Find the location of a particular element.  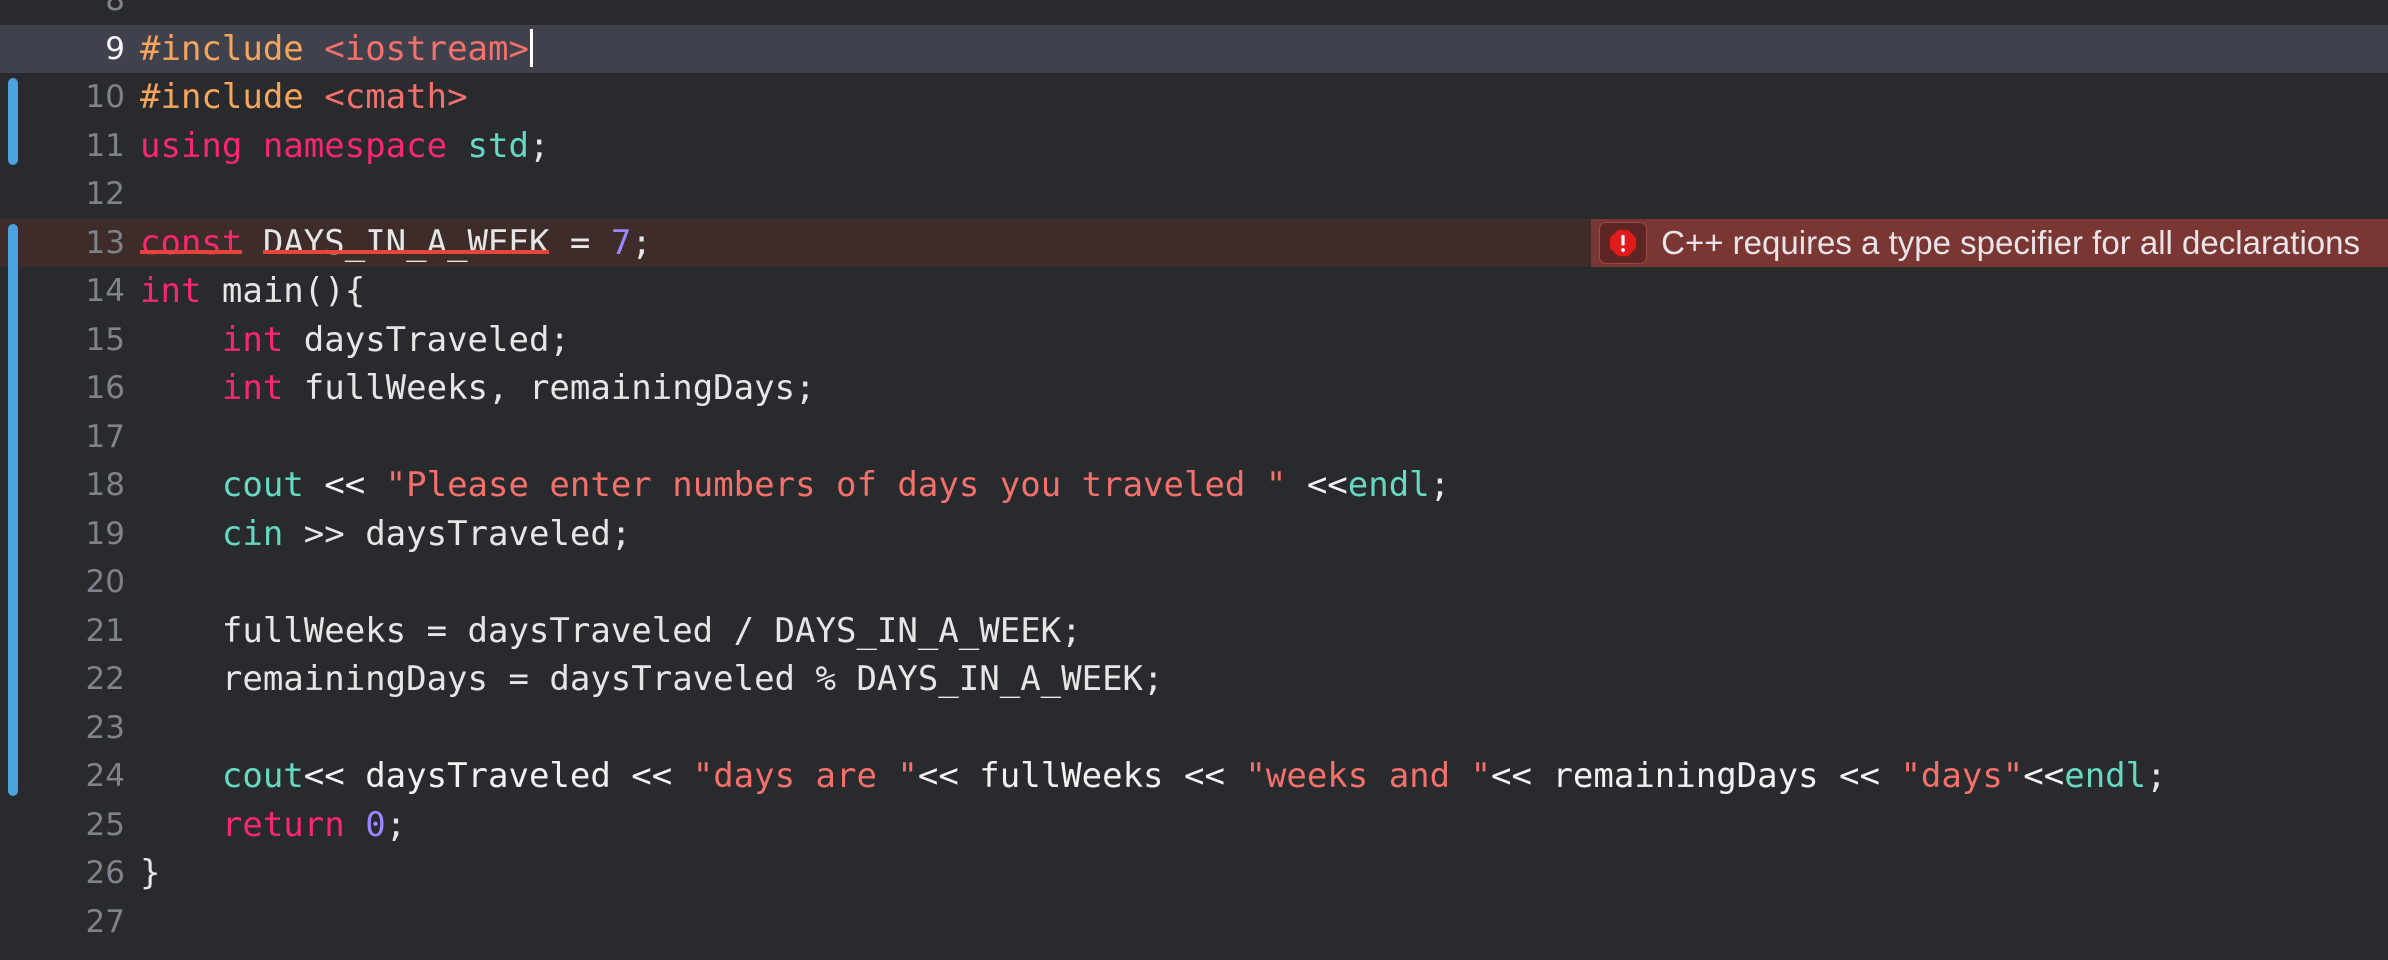

code-token: } is located at coordinates (150, 873).